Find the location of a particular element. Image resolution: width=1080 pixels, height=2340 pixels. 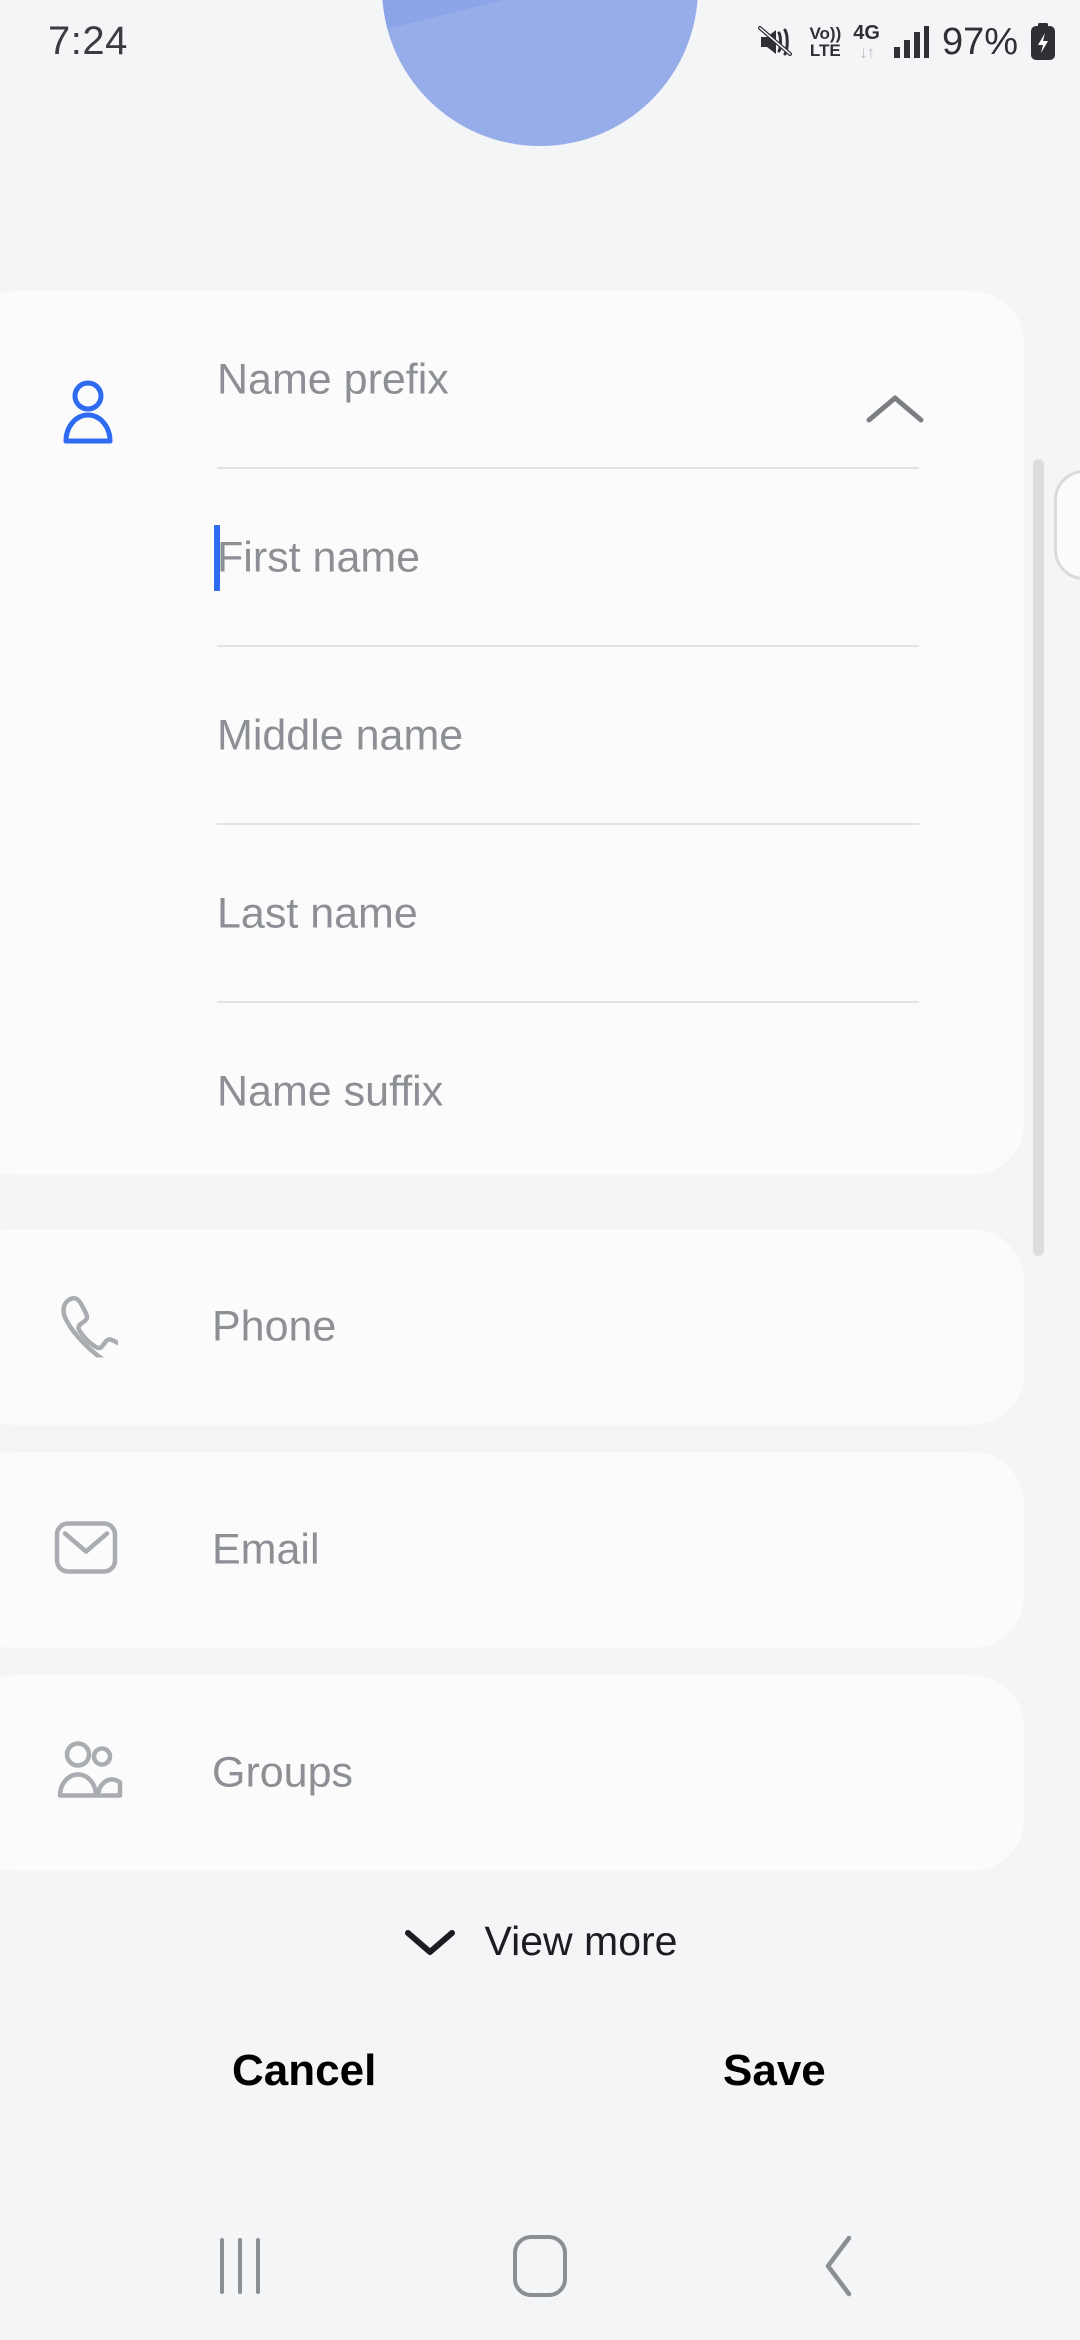

email-row: Email is located at coordinates (512, 1550).